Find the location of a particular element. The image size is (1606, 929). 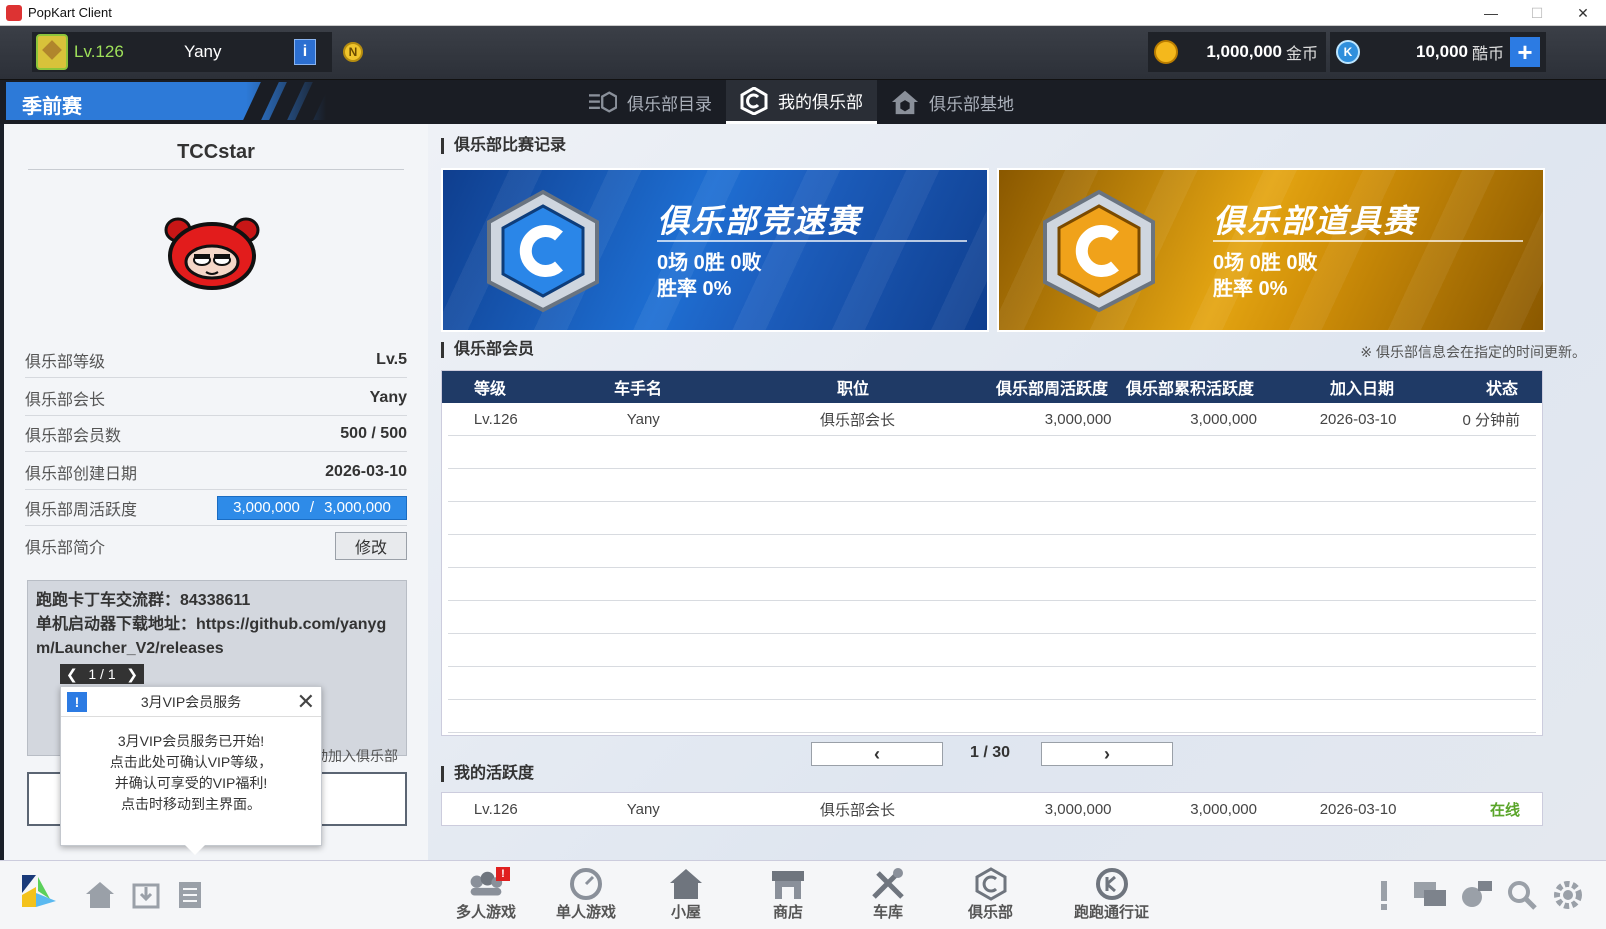

brand-logo-icon is located at coordinates (38, 891).